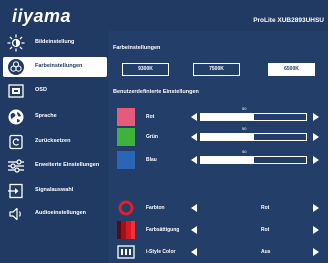  Describe the element at coordinates (266, 252) in the screenshot. I see `istyle-color-value: Aus` at that location.